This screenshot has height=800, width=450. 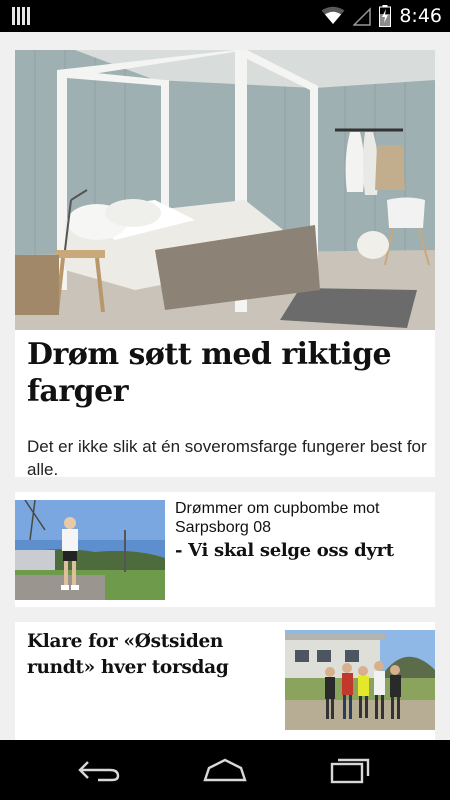 I want to click on article-card: Klare for «Østsiden rundt» hver torsdag, so click(x=225, y=681).